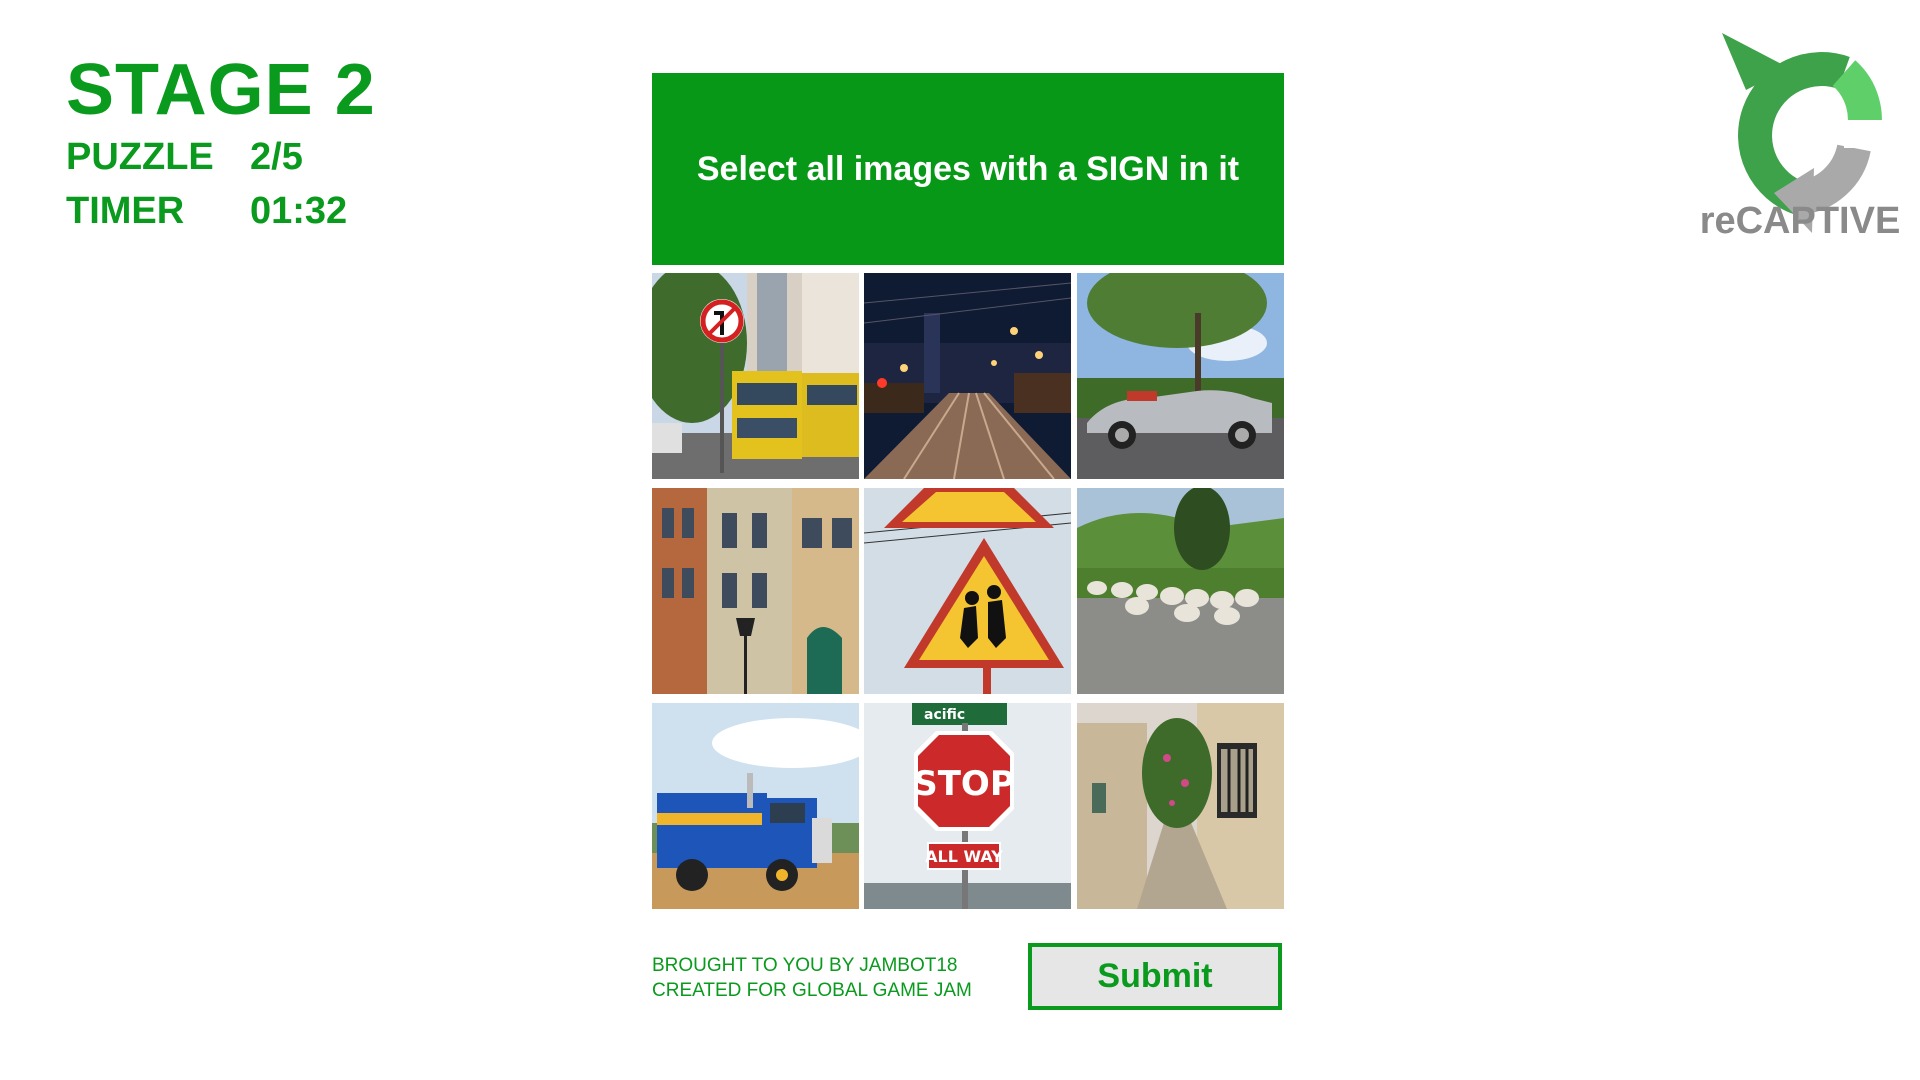 The width and height of the screenshot is (1920, 1080). I want to click on children-crossing-sign-image, so click(967, 591).